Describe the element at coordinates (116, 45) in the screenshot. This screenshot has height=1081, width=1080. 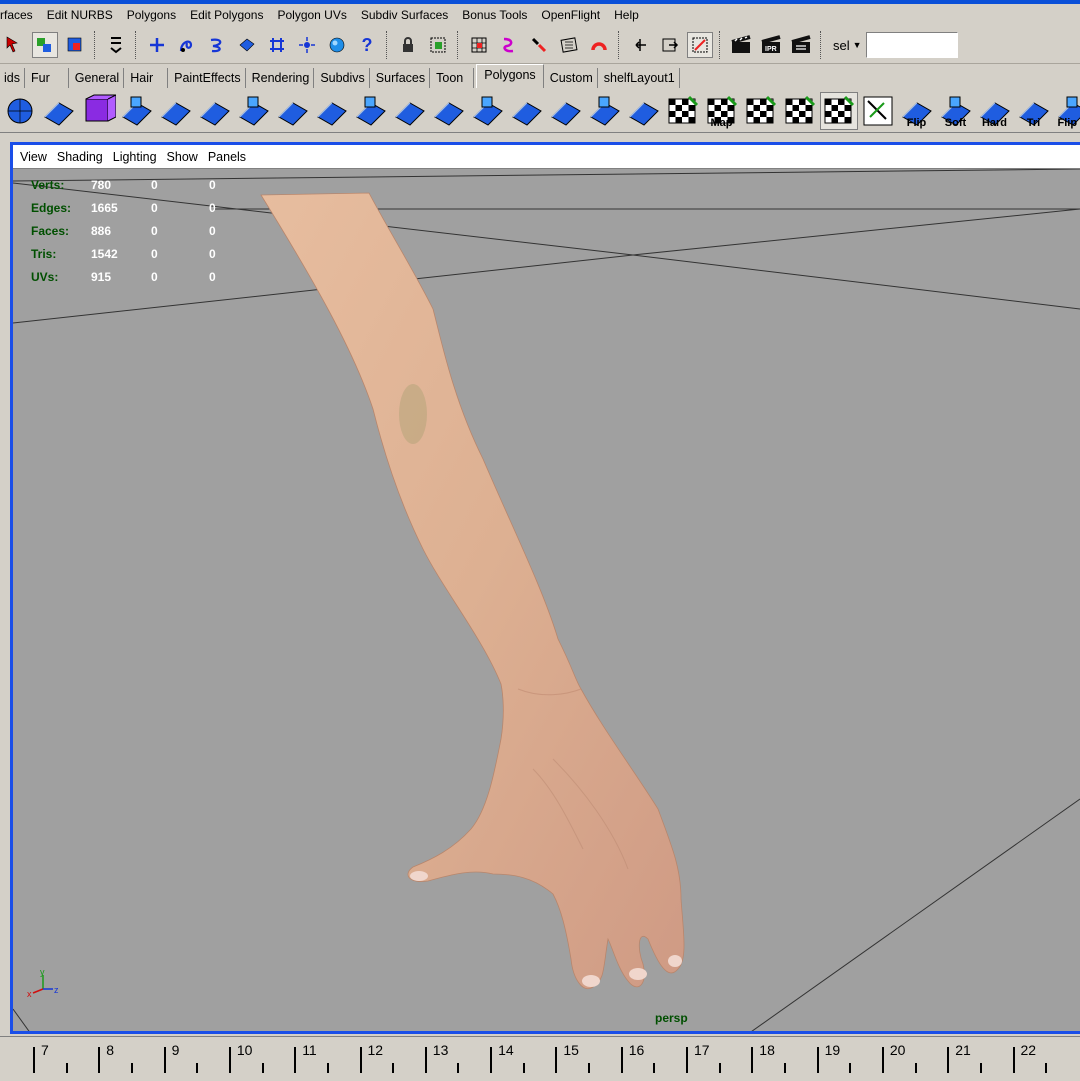
I see `menu-set-icon` at that location.